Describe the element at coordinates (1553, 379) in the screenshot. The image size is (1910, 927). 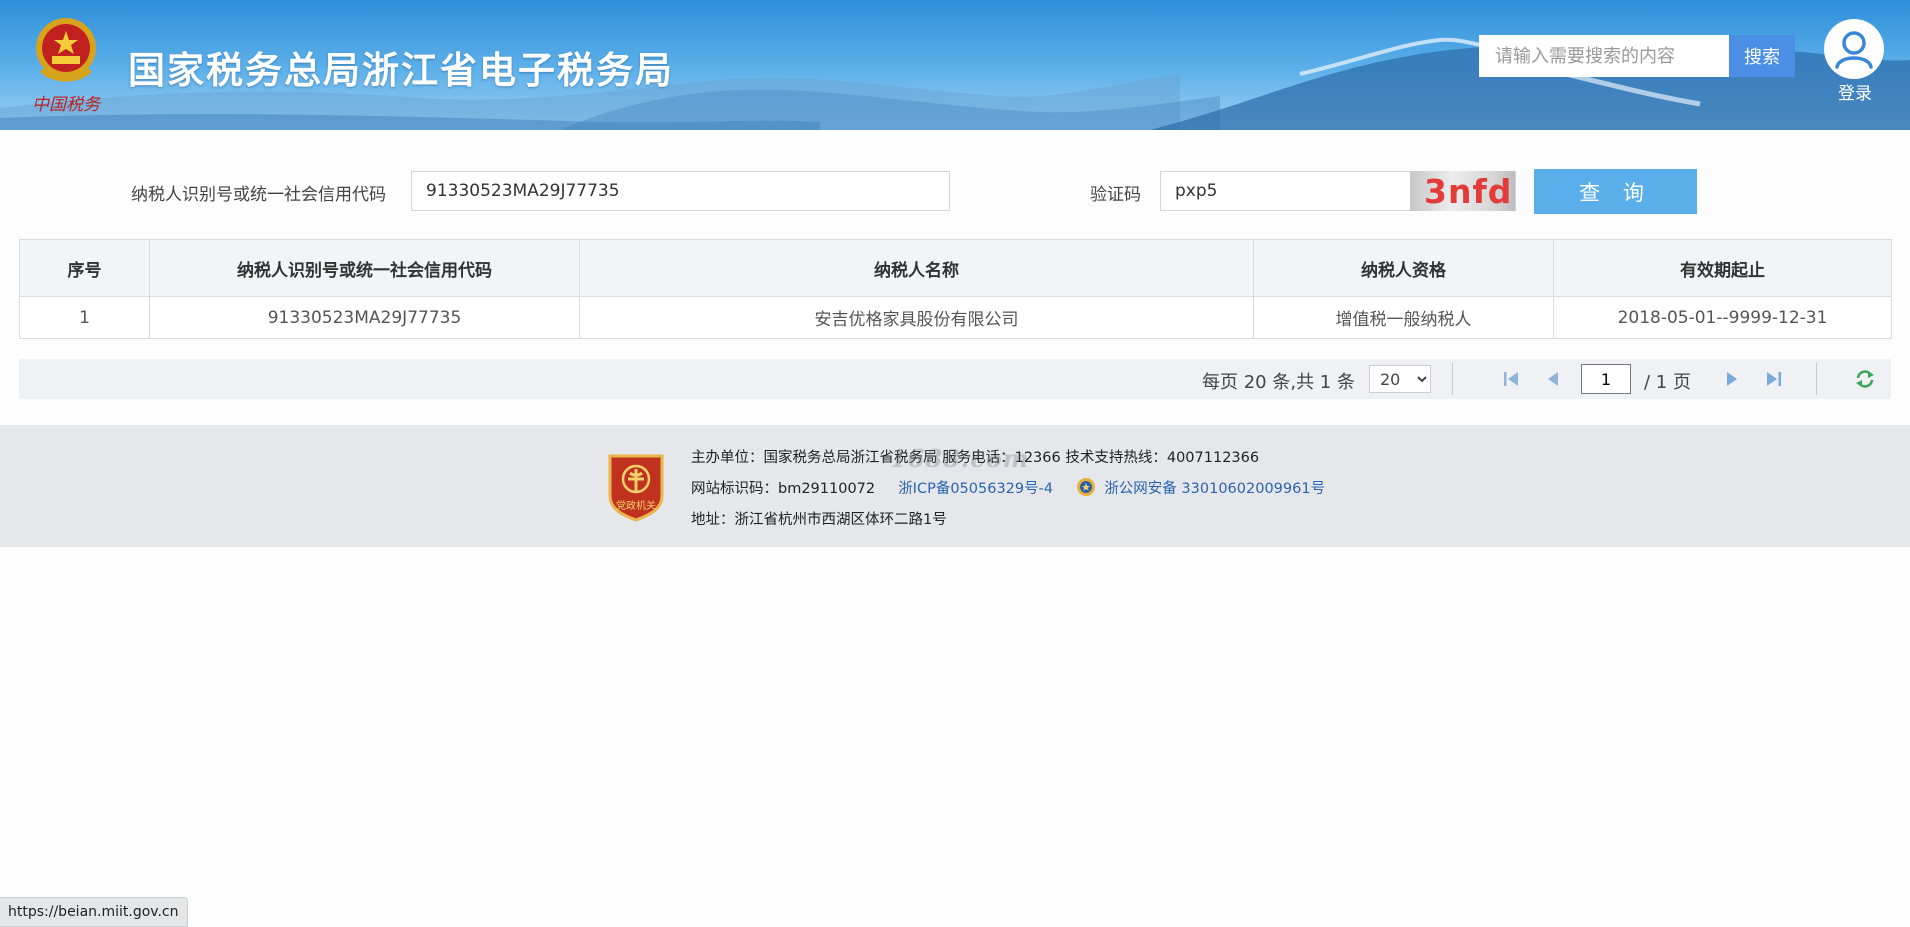
I see `previous-page-icon` at that location.